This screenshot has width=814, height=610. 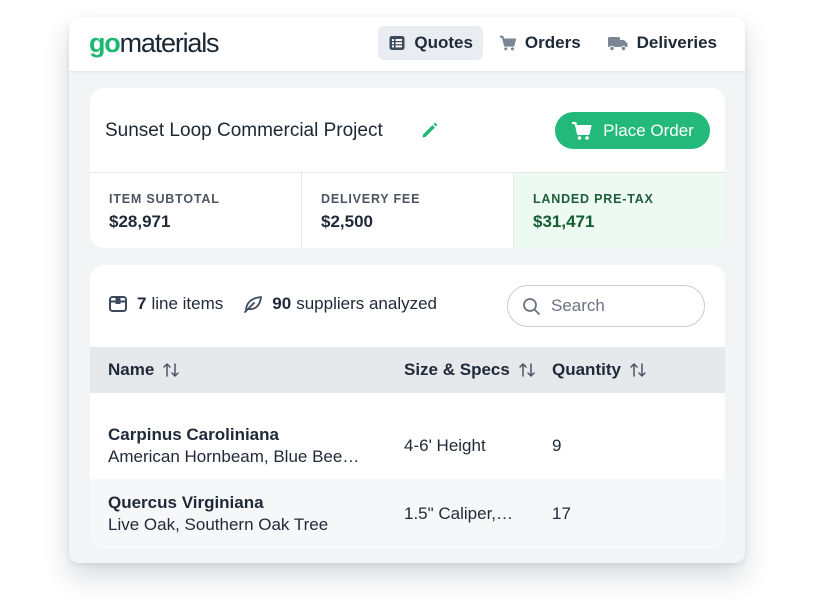 I want to click on stat-value: $31,471, so click(x=564, y=221).